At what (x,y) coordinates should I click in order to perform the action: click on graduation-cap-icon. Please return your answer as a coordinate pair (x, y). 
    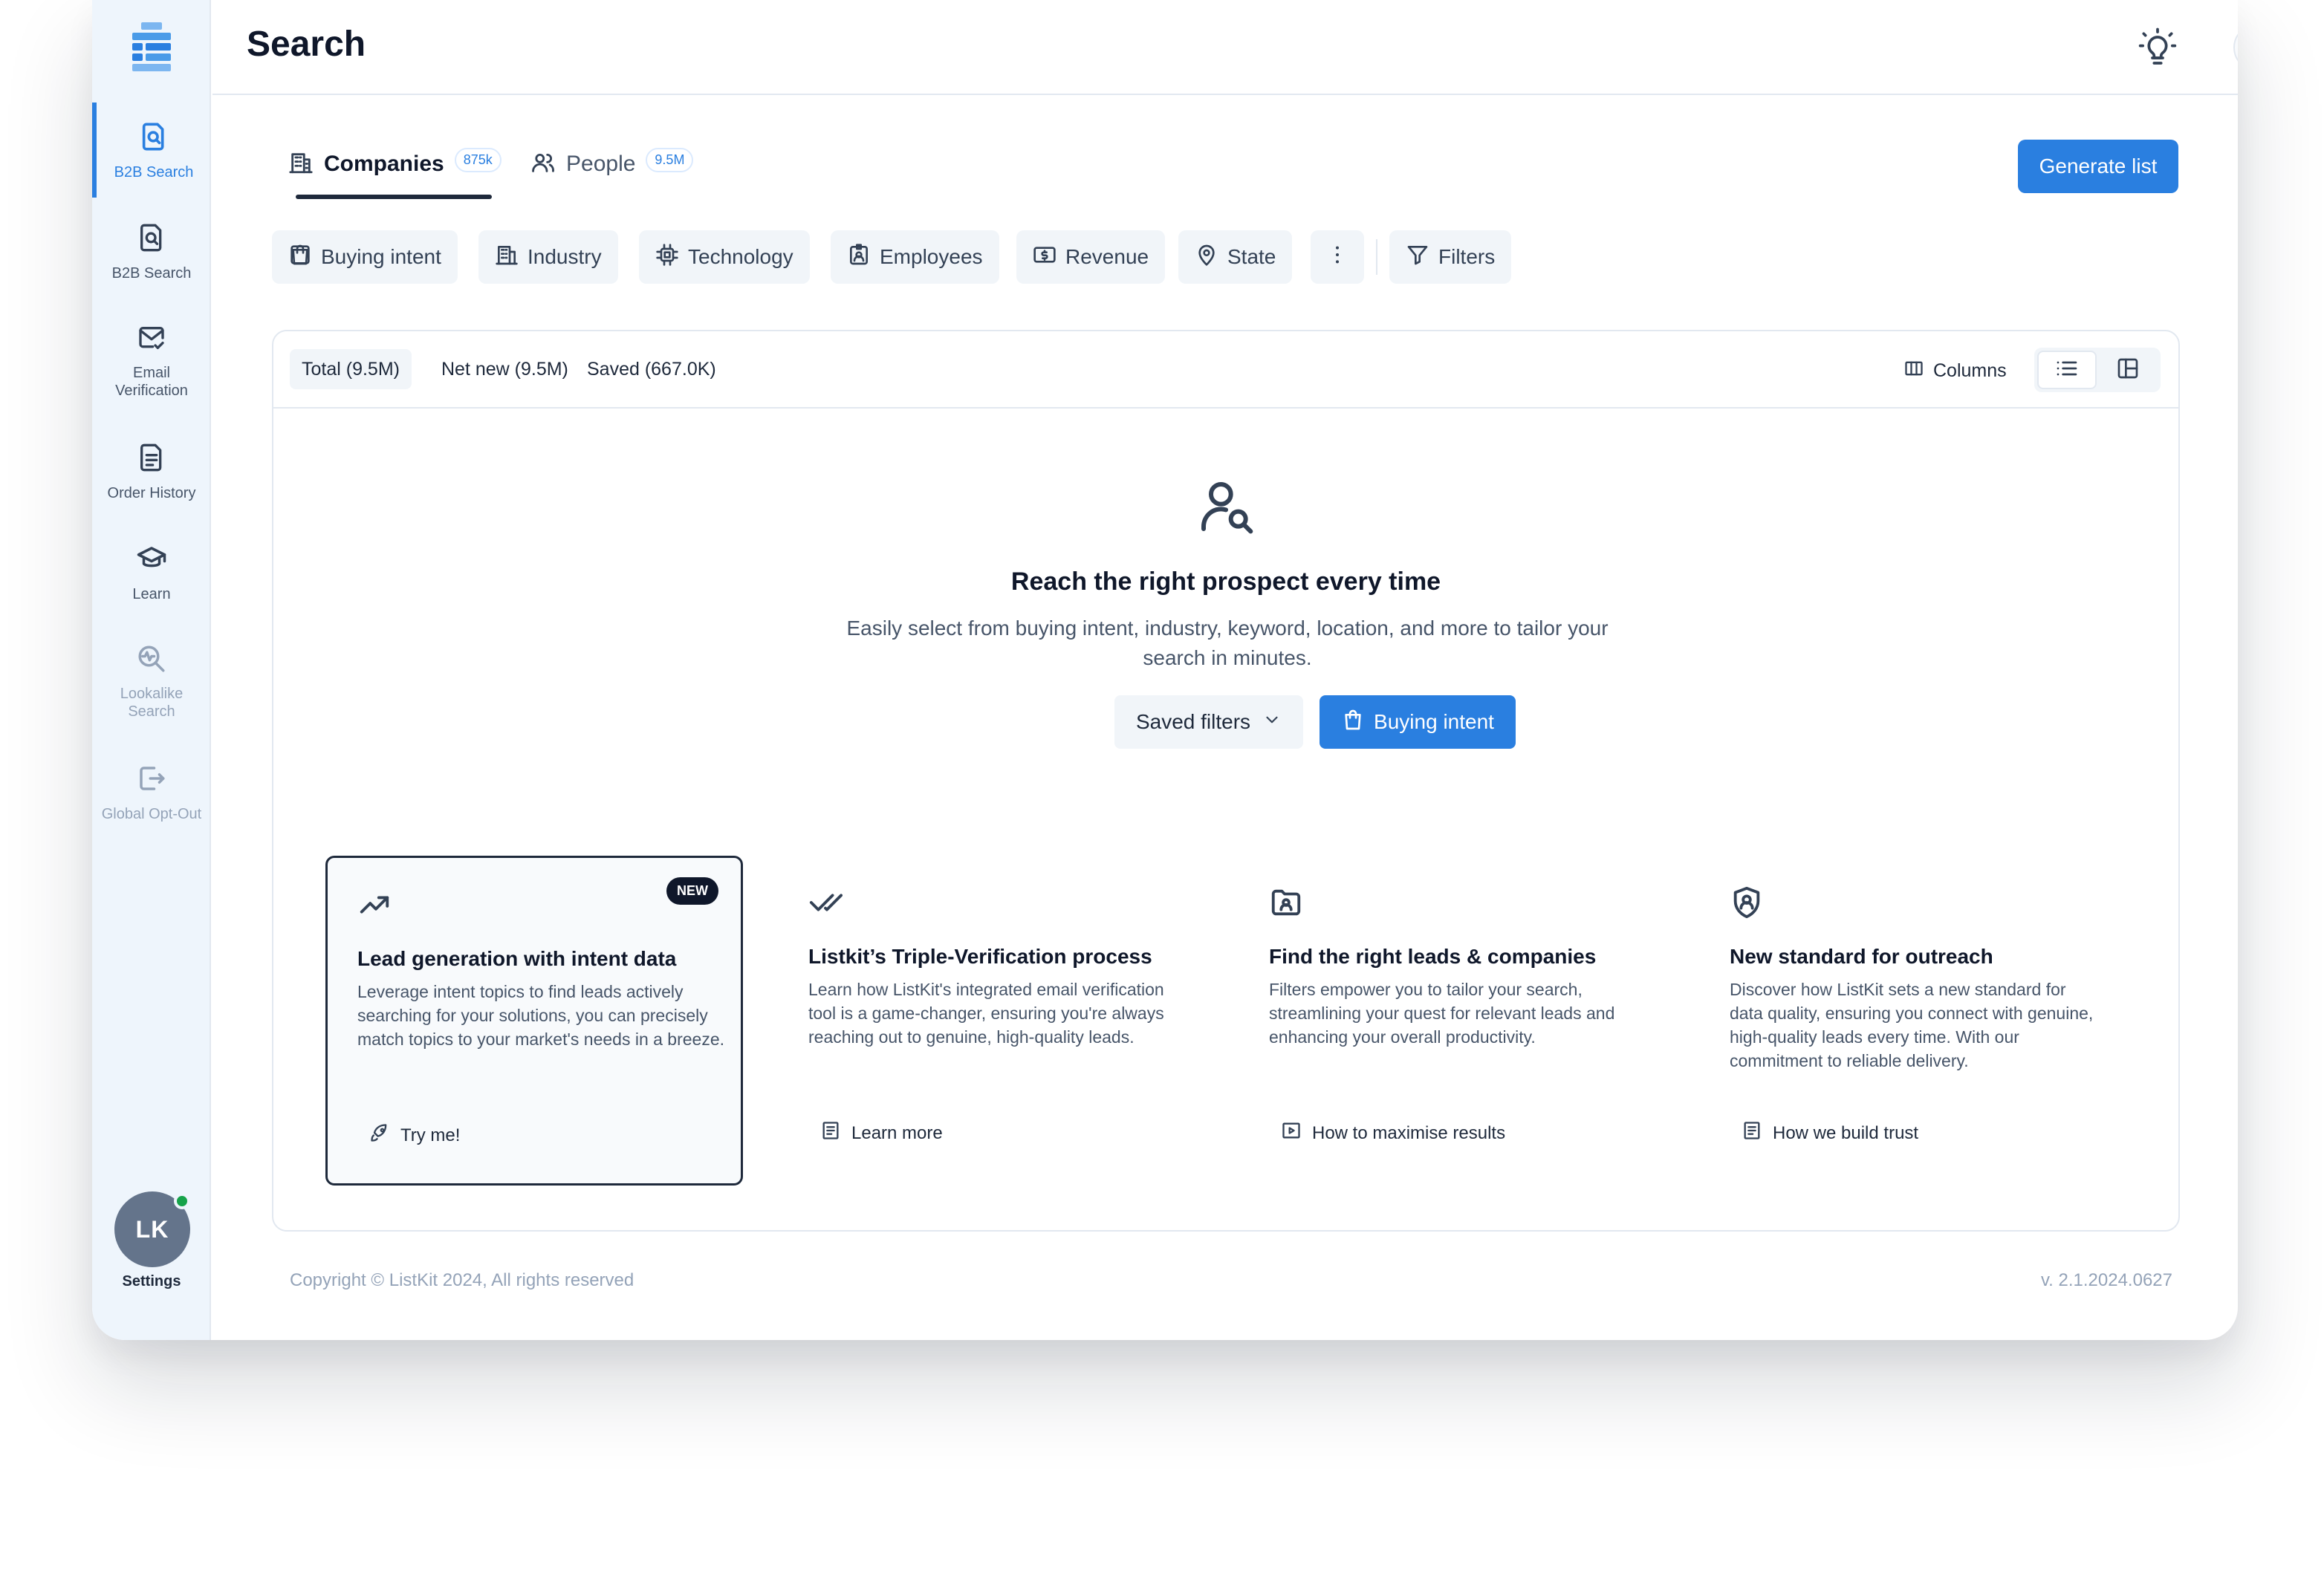
    Looking at the image, I should click on (151, 558).